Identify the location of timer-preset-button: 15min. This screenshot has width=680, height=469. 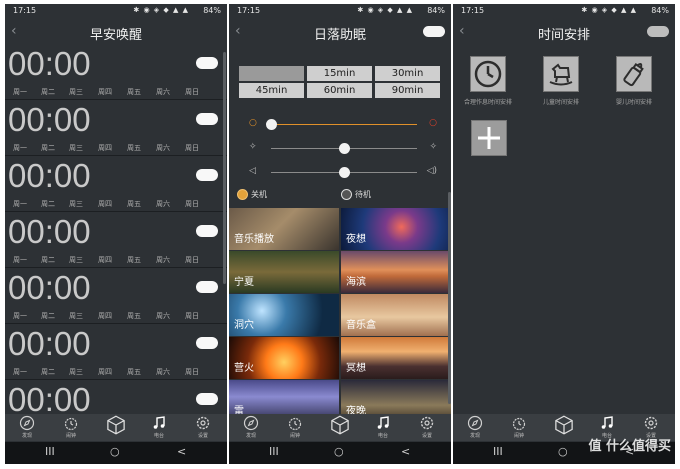
(339, 73).